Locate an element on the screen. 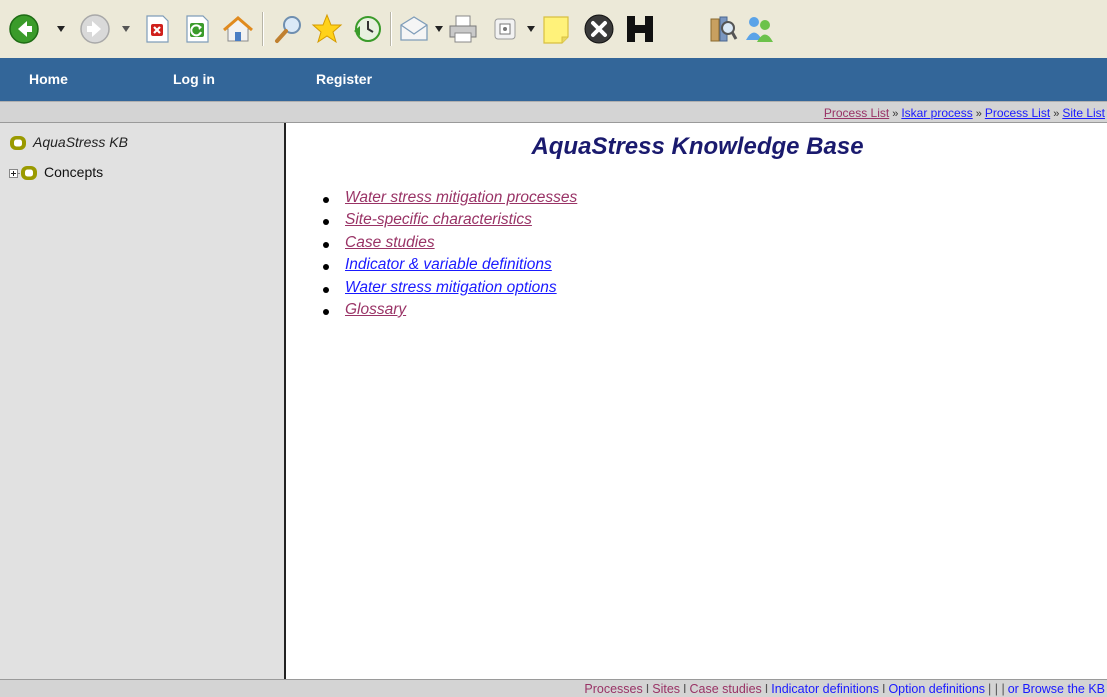  mail-dropdown-icon is located at coordinates (439, 29).